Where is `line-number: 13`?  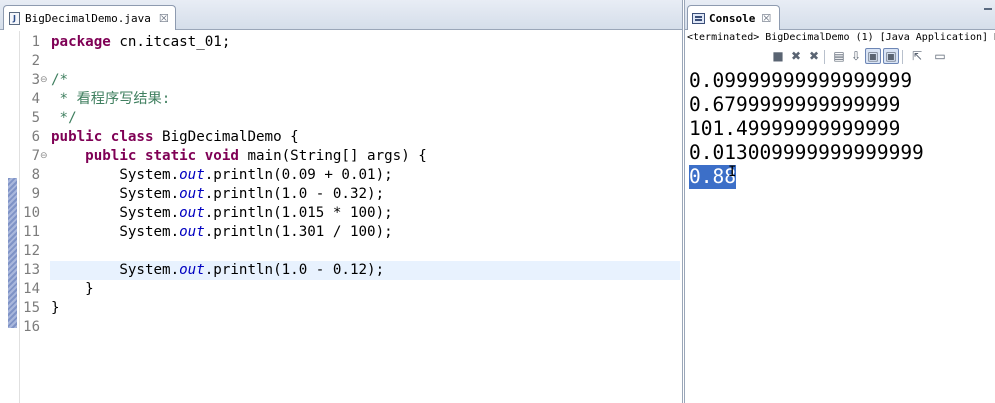
line-number: 13 is located at coordinates (31, 270).